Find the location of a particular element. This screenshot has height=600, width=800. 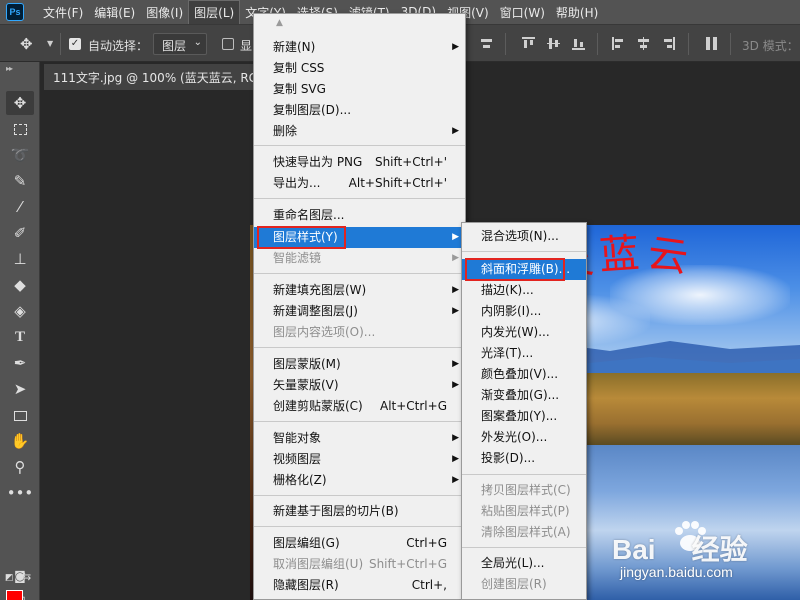

menu-item-new-layer-based-slice: 新建基于图层的切片(B) is located at coordinates (359, 511).